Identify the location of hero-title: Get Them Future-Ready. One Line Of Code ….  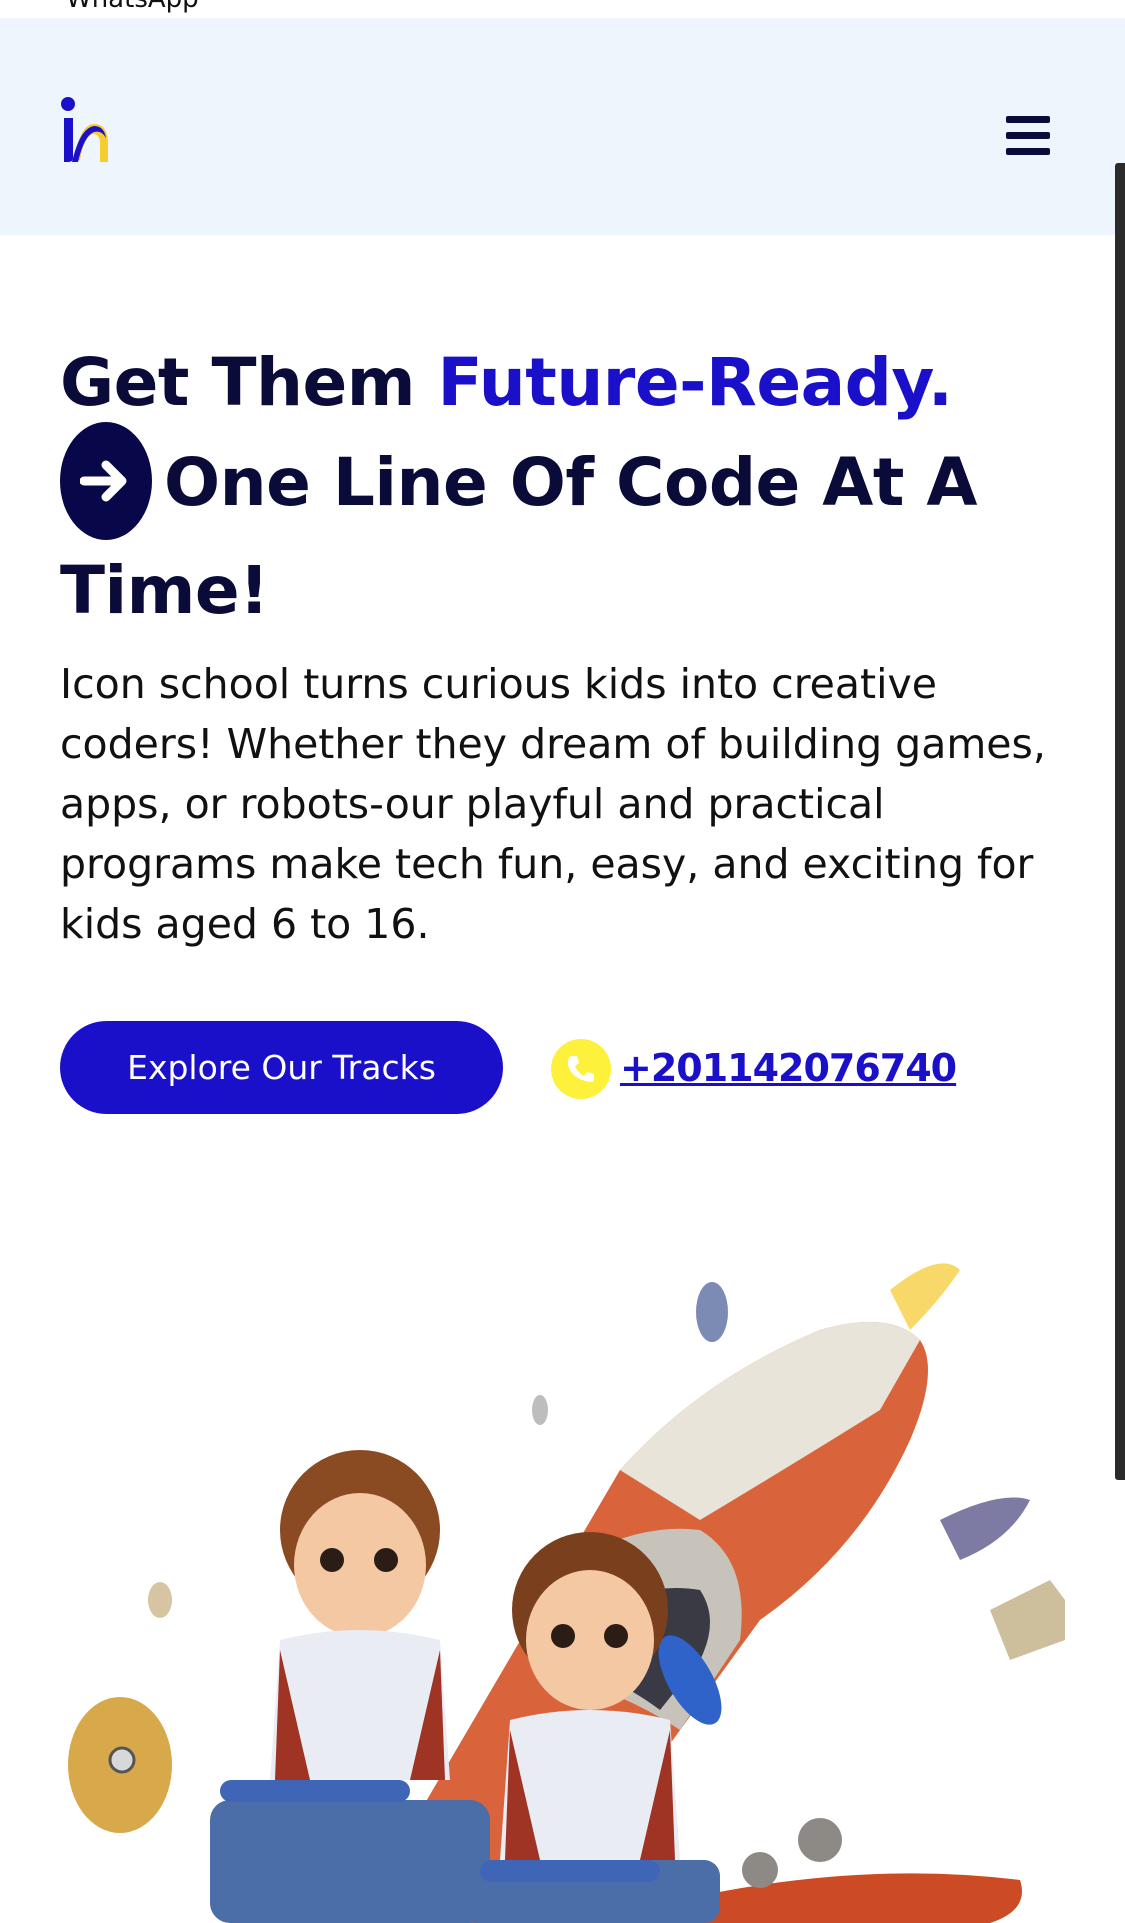
(560, 487).